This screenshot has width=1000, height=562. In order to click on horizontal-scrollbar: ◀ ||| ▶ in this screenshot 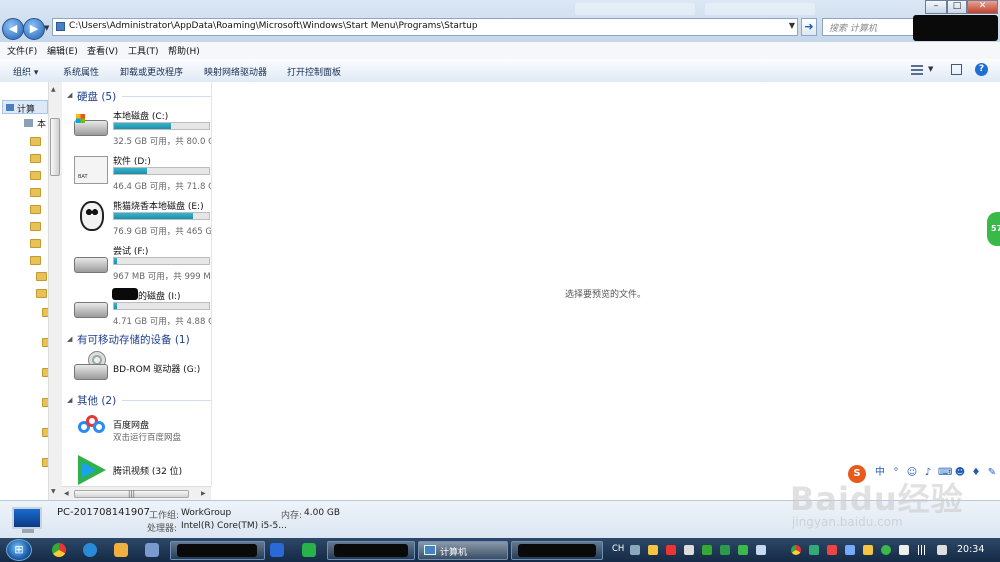, I will do `click(136, 493)`.